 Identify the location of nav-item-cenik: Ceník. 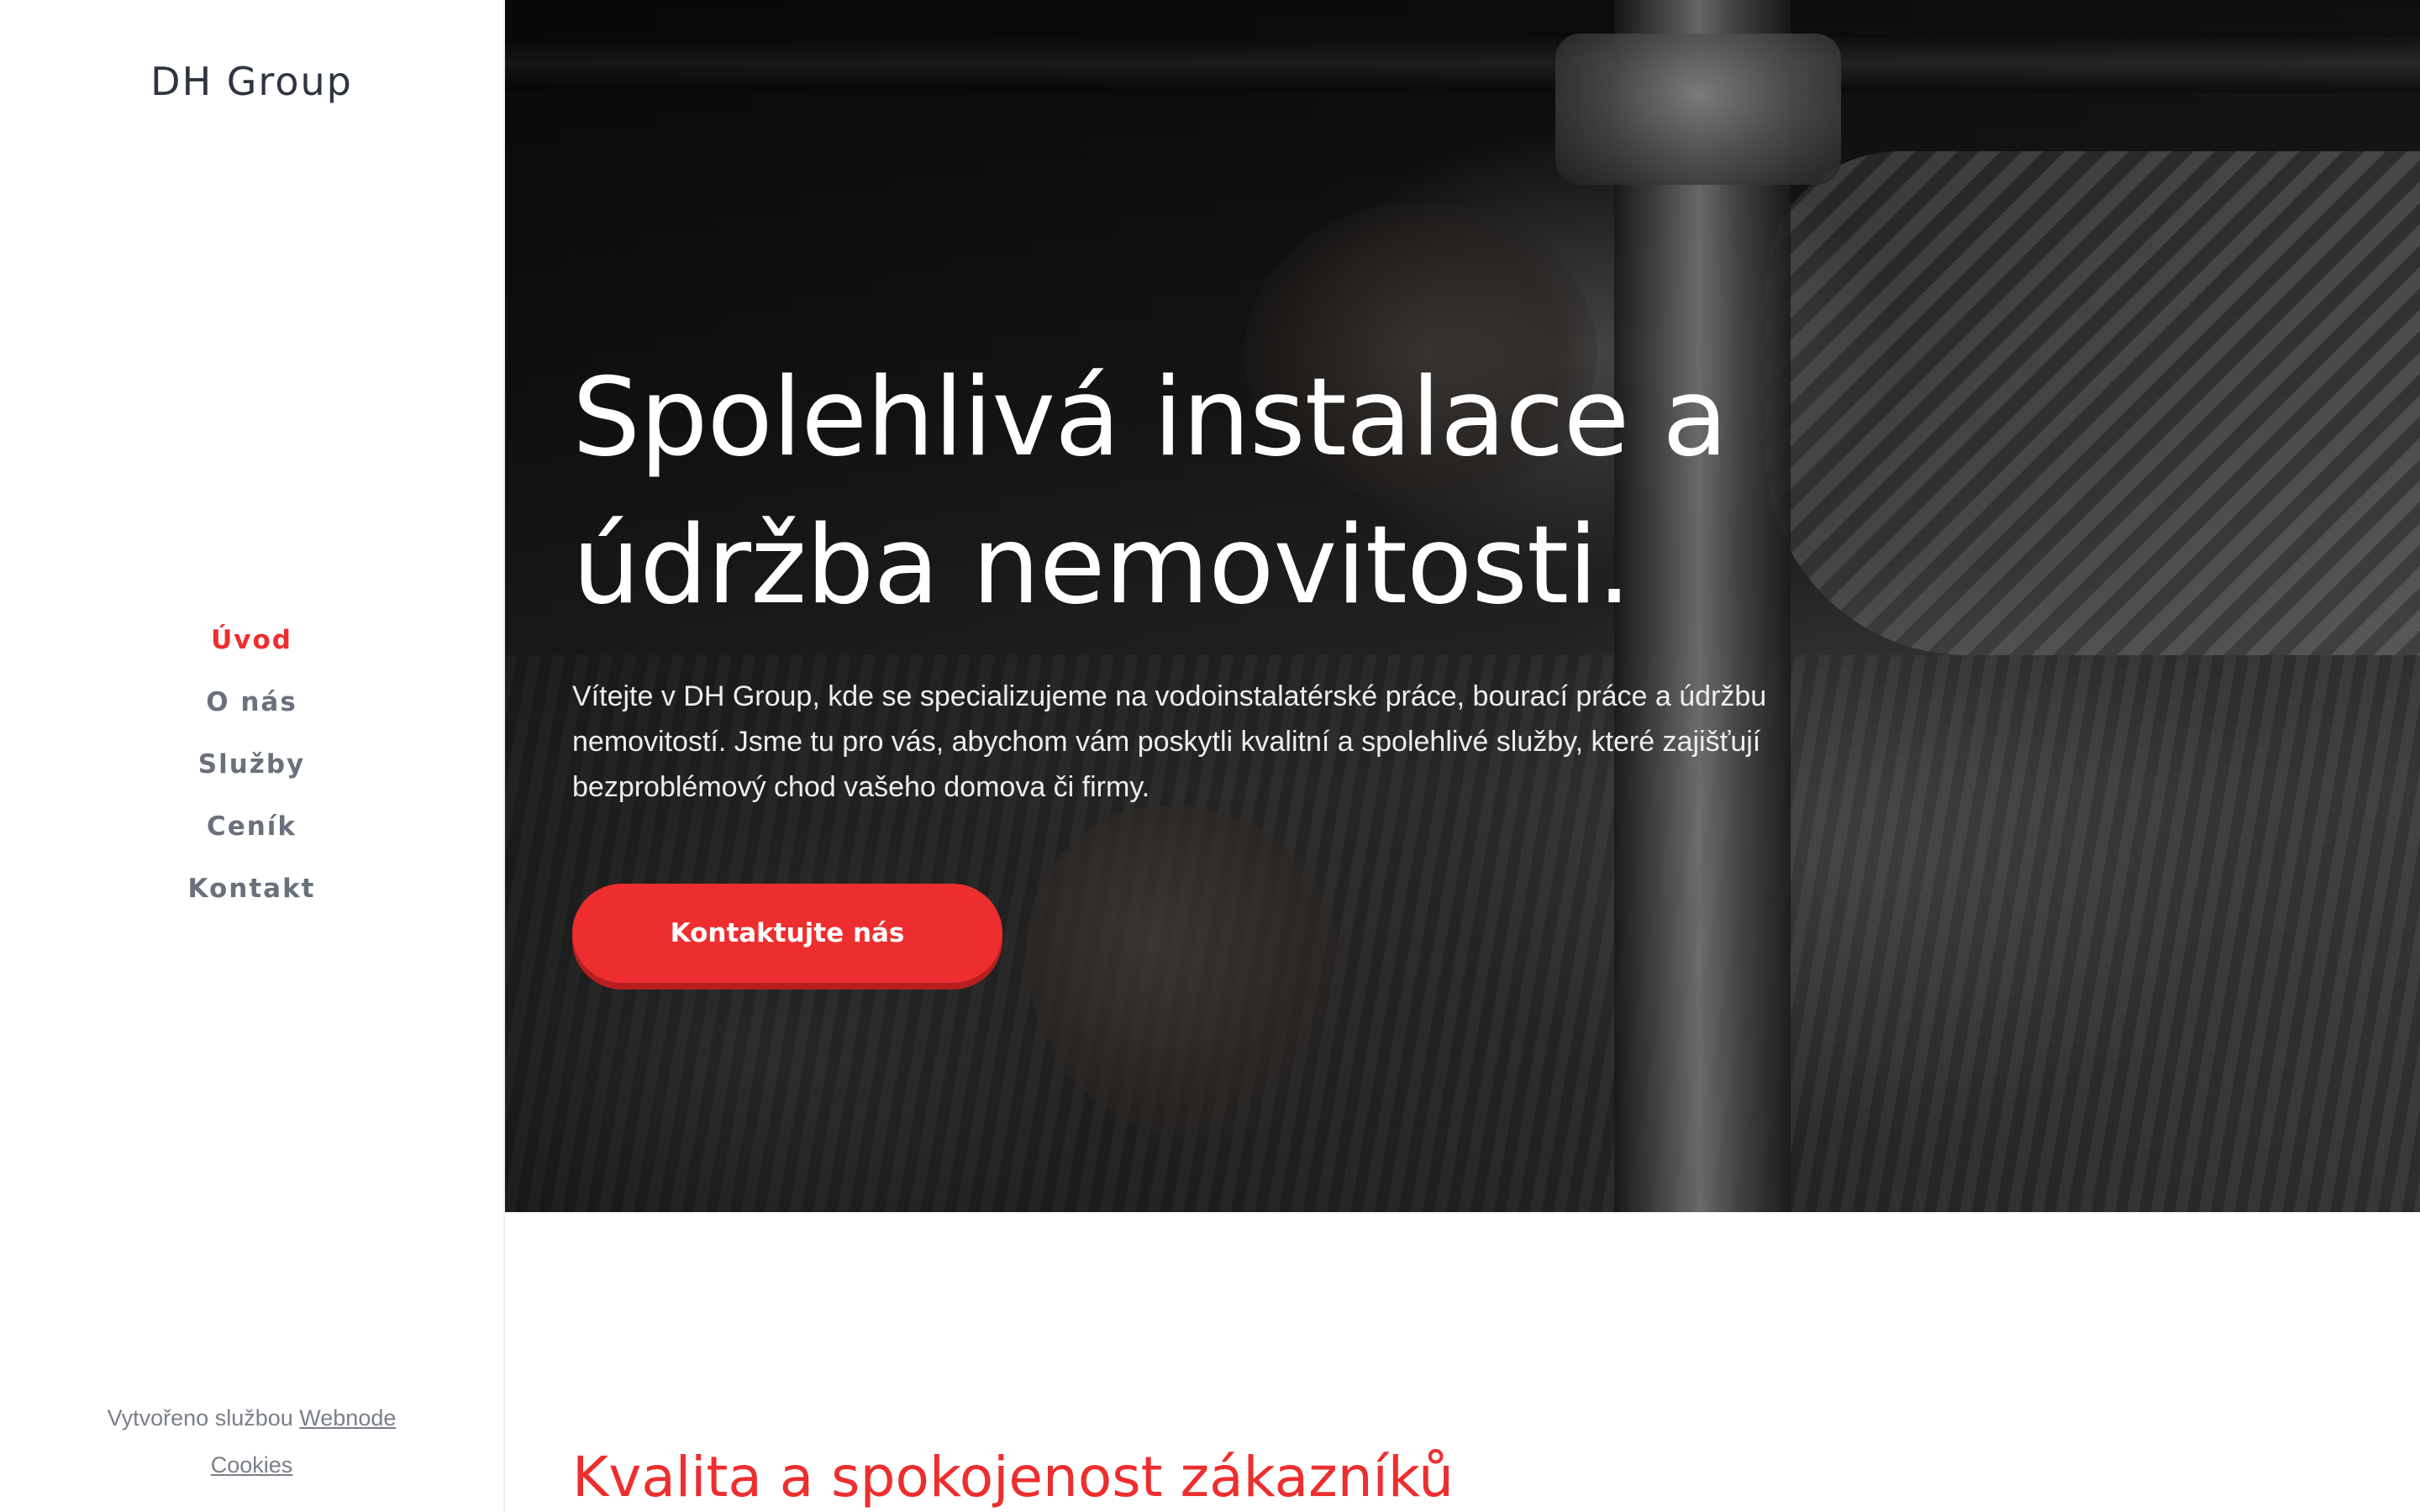
(251, 832).